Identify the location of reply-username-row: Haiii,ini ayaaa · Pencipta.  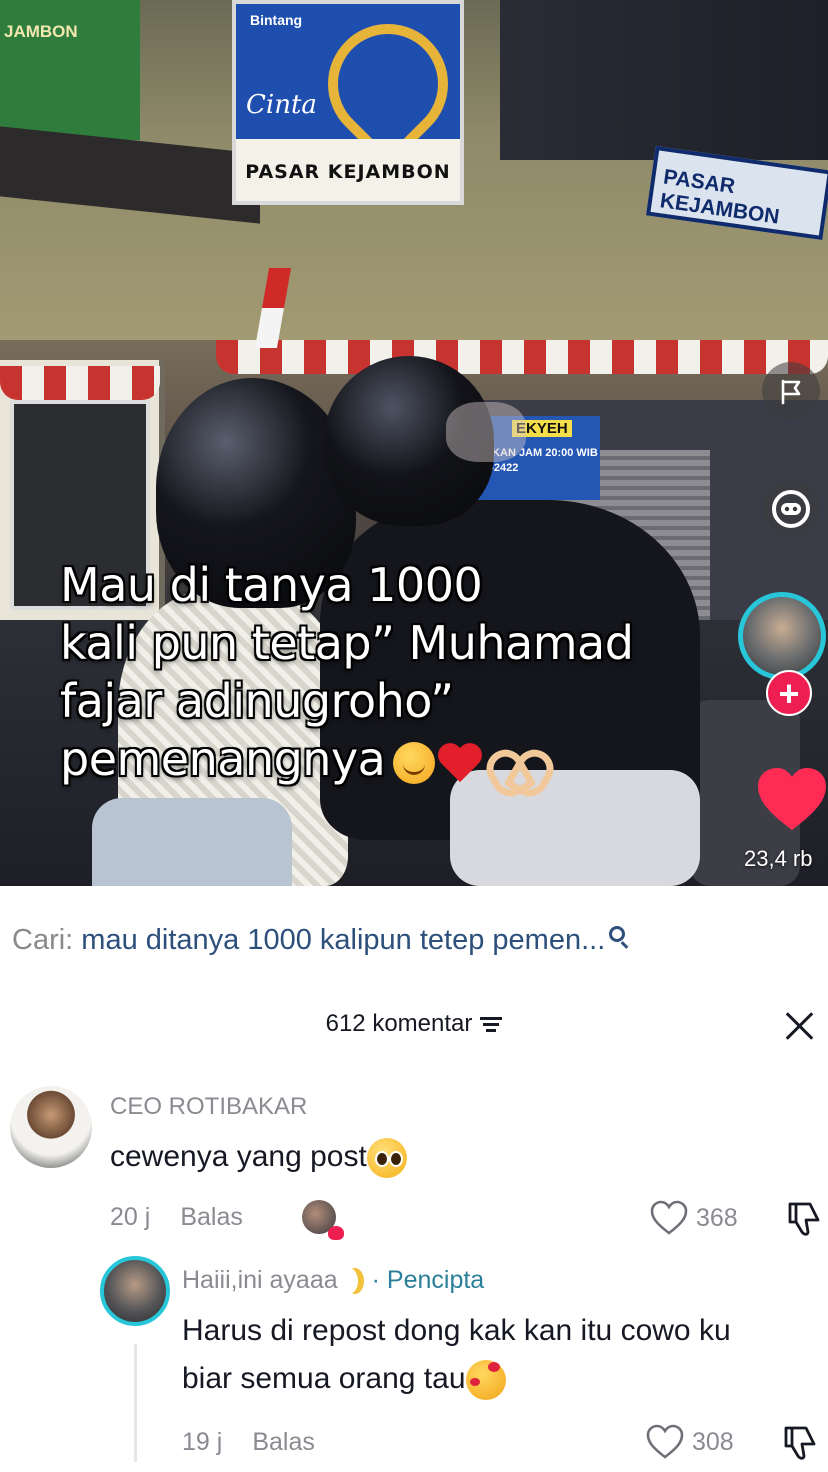
(333, 1280).